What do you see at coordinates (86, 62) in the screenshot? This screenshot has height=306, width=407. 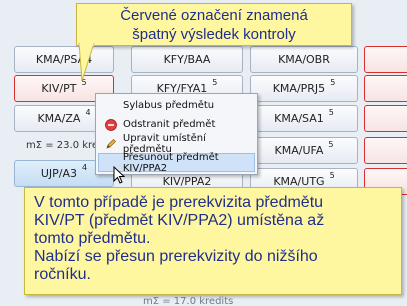 I see `callout-pointer-icon` at bounding box center [86, 62].